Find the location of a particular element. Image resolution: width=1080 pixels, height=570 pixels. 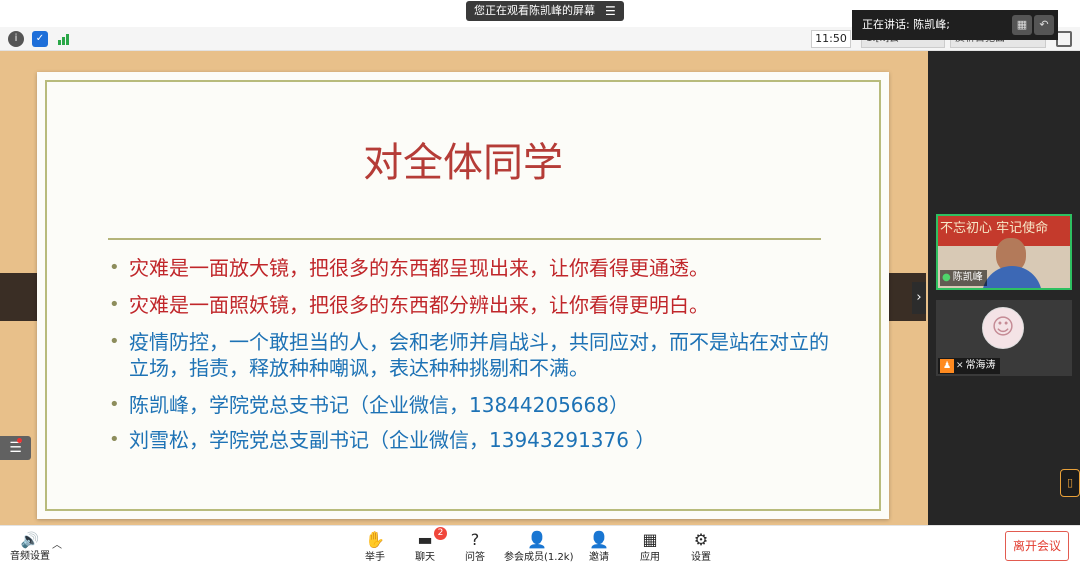

chevron-up-icon: ︿ is located at coordinates (57, 543).